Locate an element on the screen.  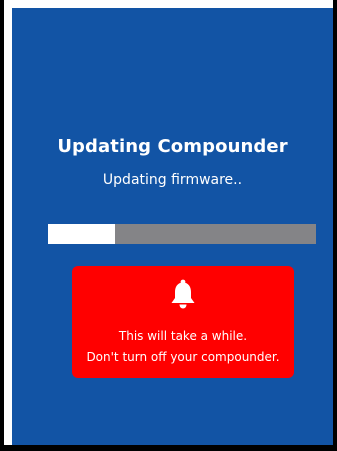
progress-bar-fill is located at coordinates (81, 234).